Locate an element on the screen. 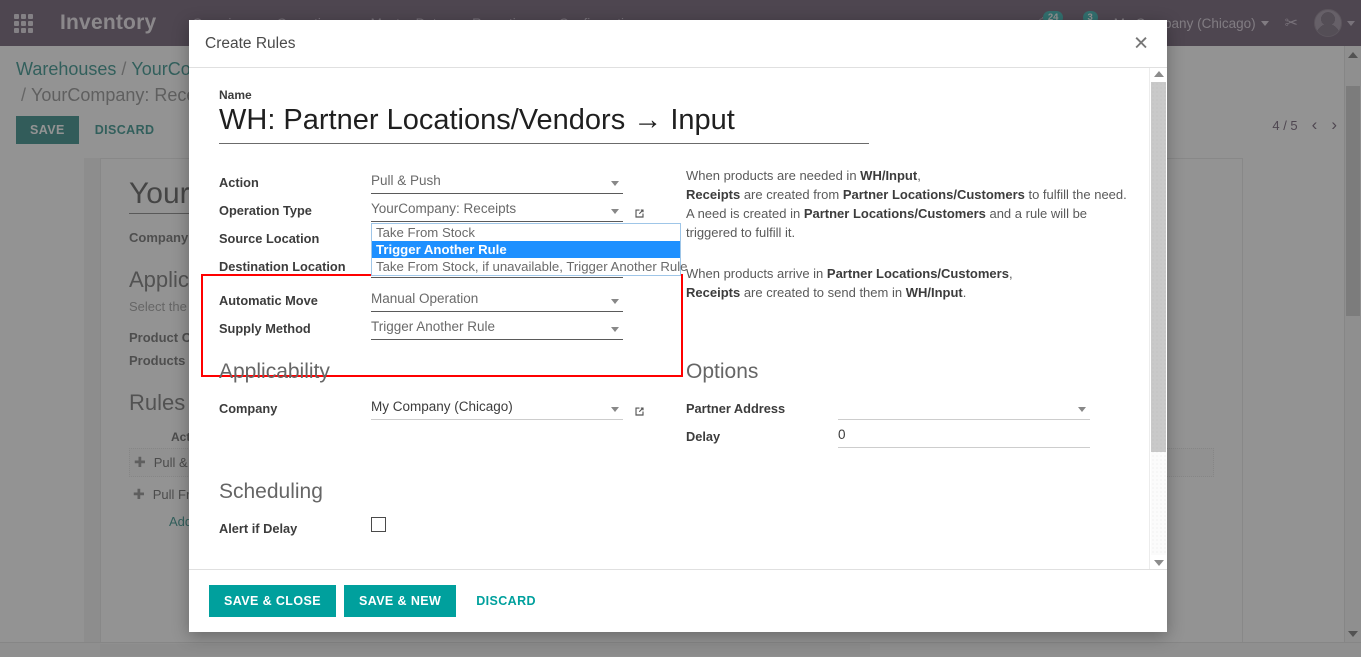 This screenshot has height=657, width=1361. partner-address-select is located at coordinates (964, 409).